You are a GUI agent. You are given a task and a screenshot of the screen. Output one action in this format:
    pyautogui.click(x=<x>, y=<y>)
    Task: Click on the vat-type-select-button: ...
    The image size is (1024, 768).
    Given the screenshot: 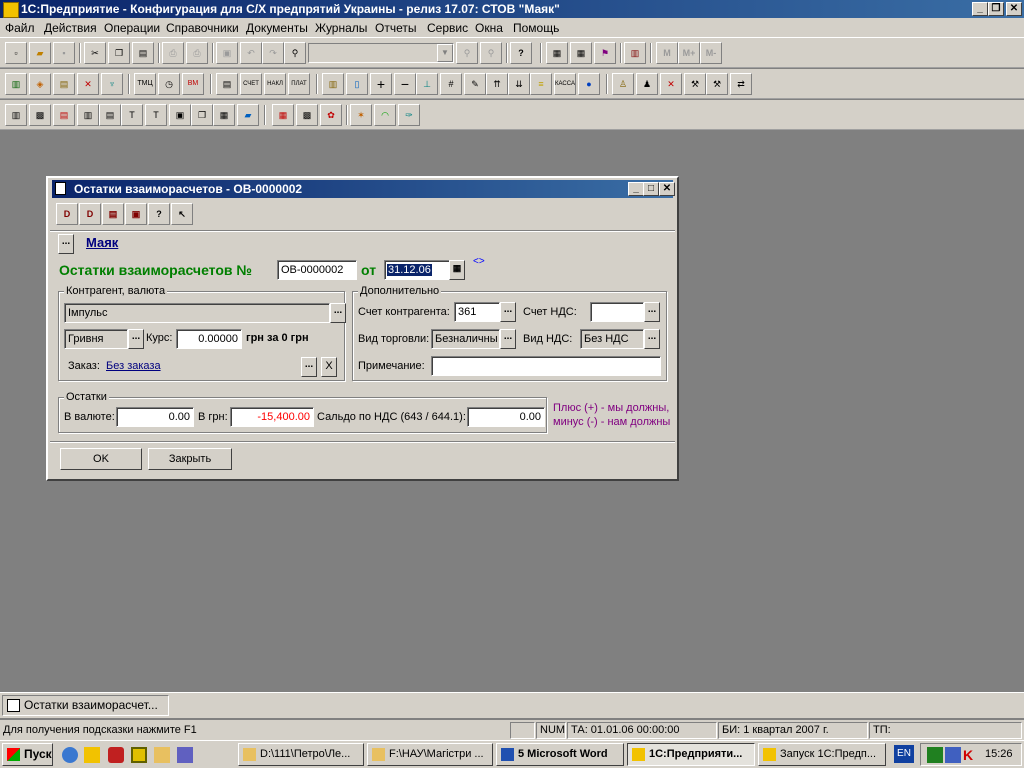 What is the action you would take?
    pyautogui.click(x=652, y=339)
    